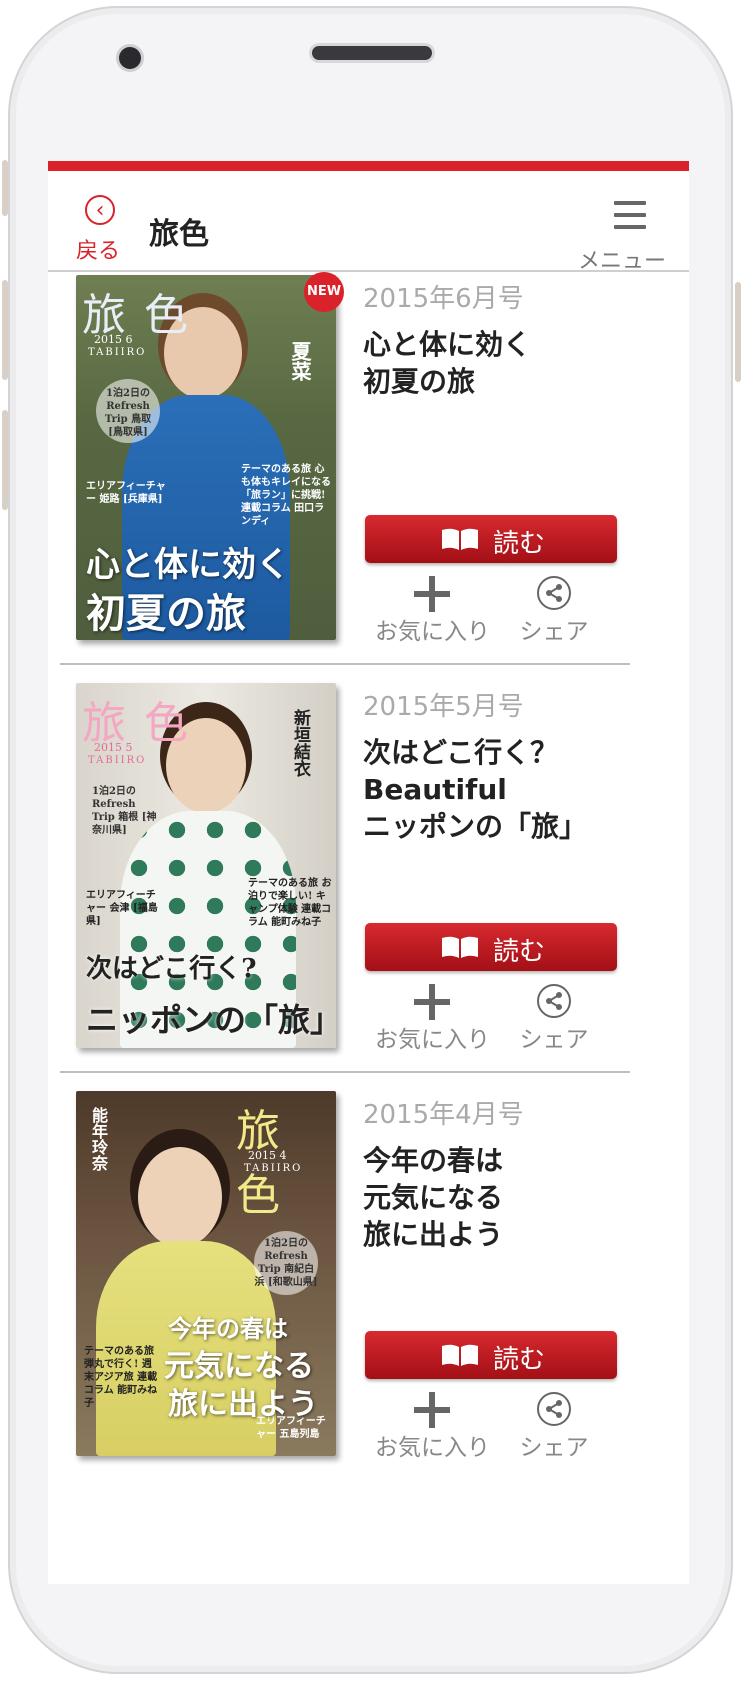  I want to click on issue-title-line: 初夏の旅, so click(419, 381).